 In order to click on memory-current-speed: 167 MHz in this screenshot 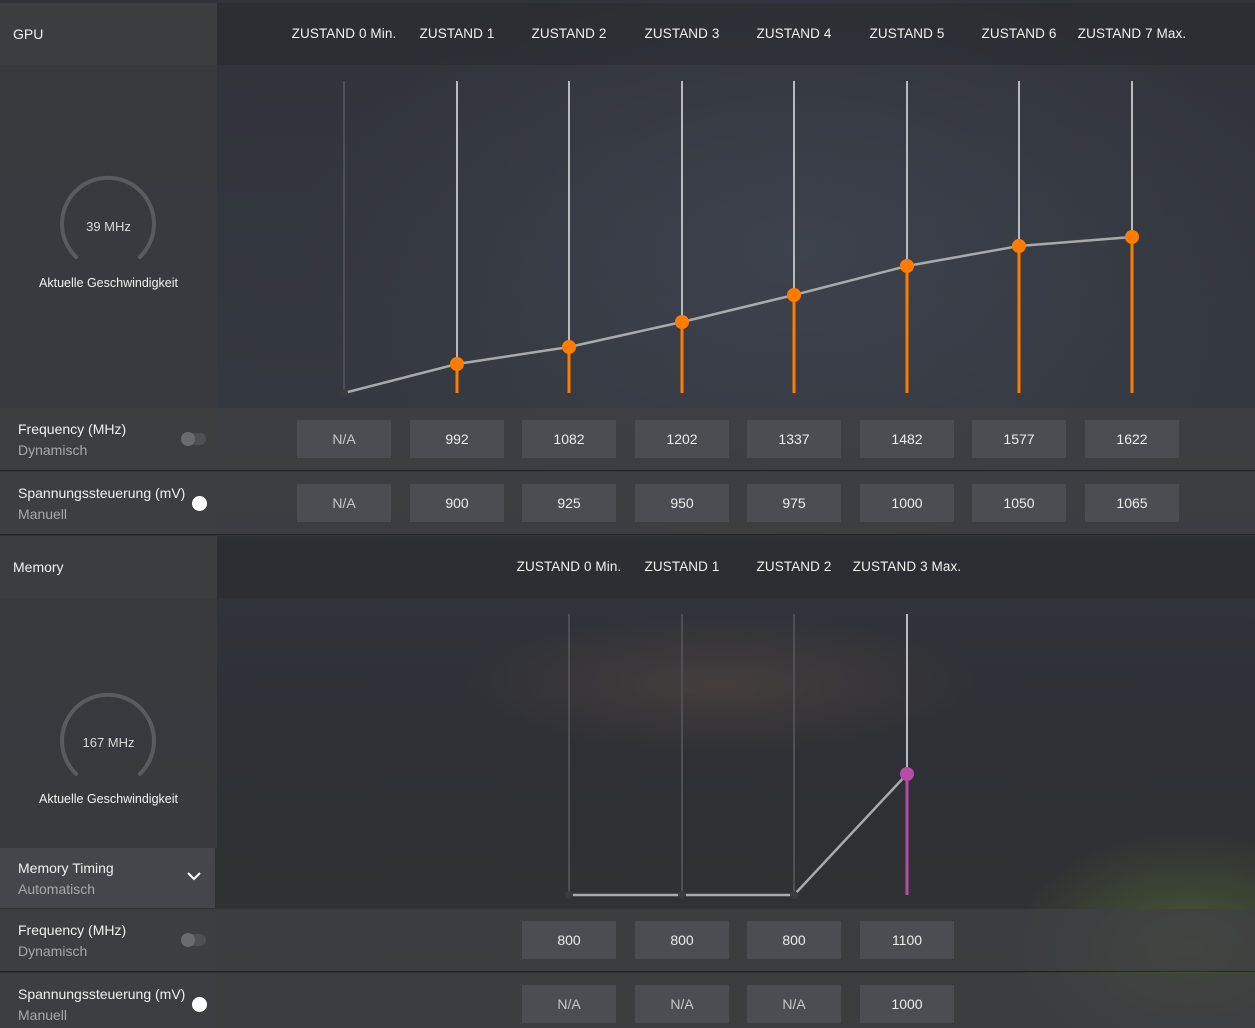, I will do `click(108, 742)`.